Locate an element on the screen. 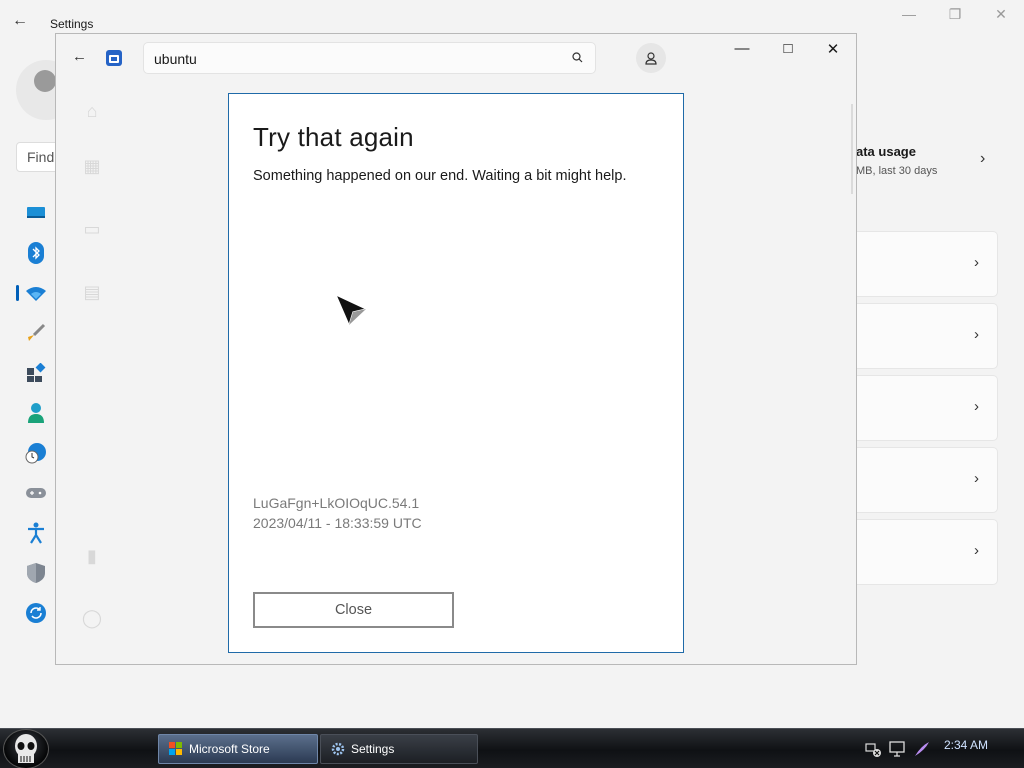  accessibility-icon is located at coordinates (36, 533).